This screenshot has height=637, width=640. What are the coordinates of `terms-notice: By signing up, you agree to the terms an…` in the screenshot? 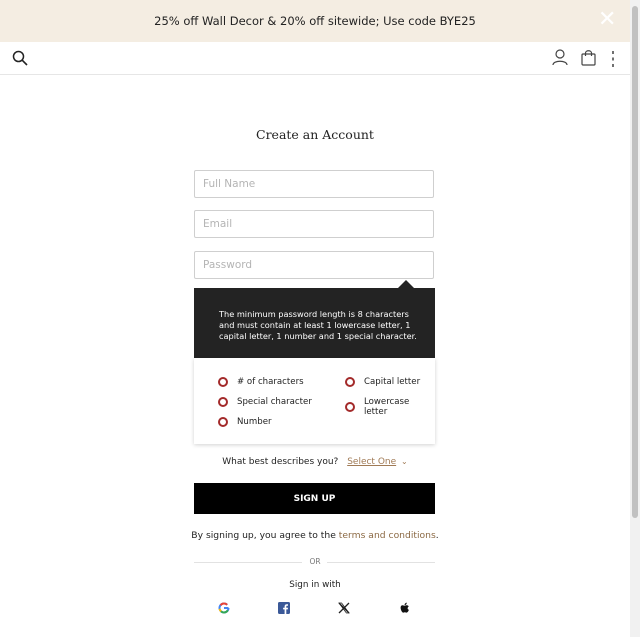 It's located at (315, 535).